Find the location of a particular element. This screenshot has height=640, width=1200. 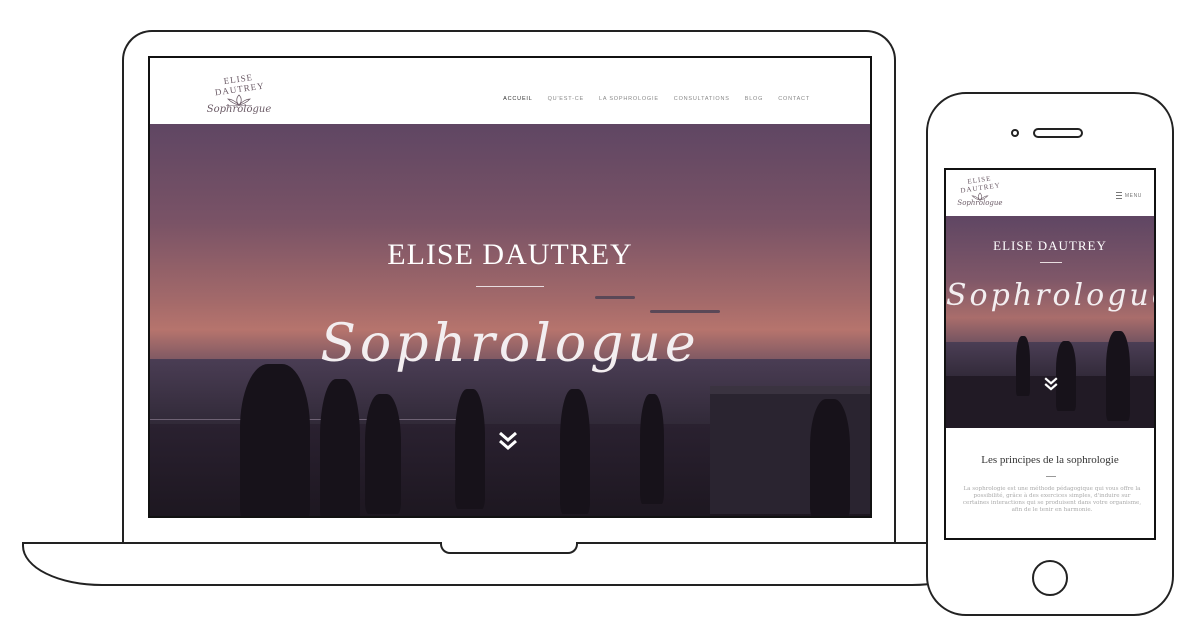

menu-label: MENU is located at coordinates (1133, 195).